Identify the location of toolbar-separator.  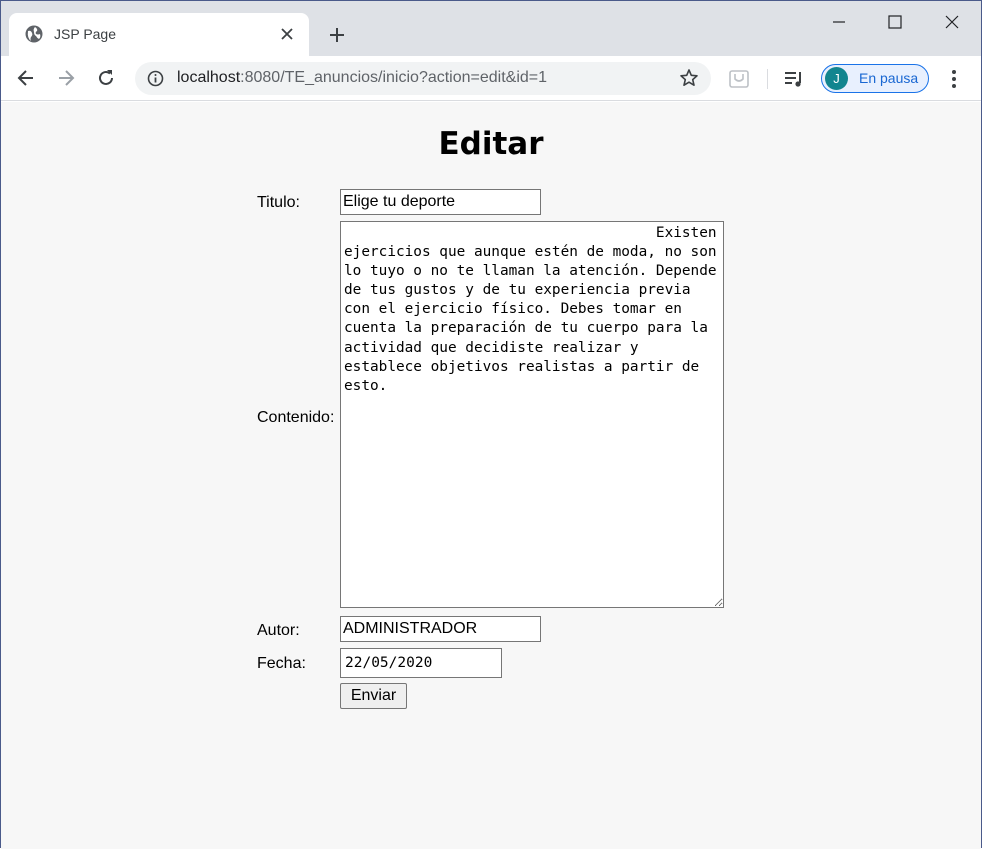
(767, 79).